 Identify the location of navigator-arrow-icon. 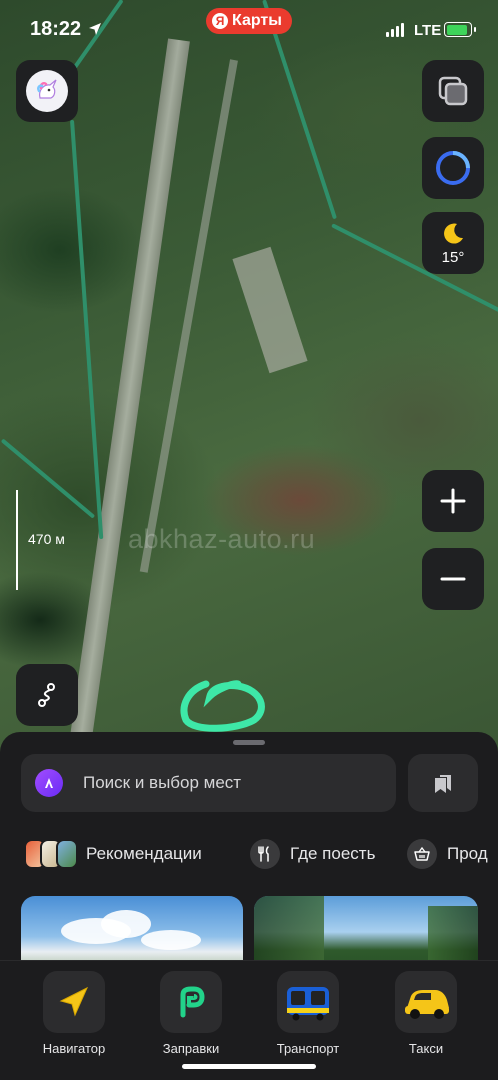
(74, 1002).